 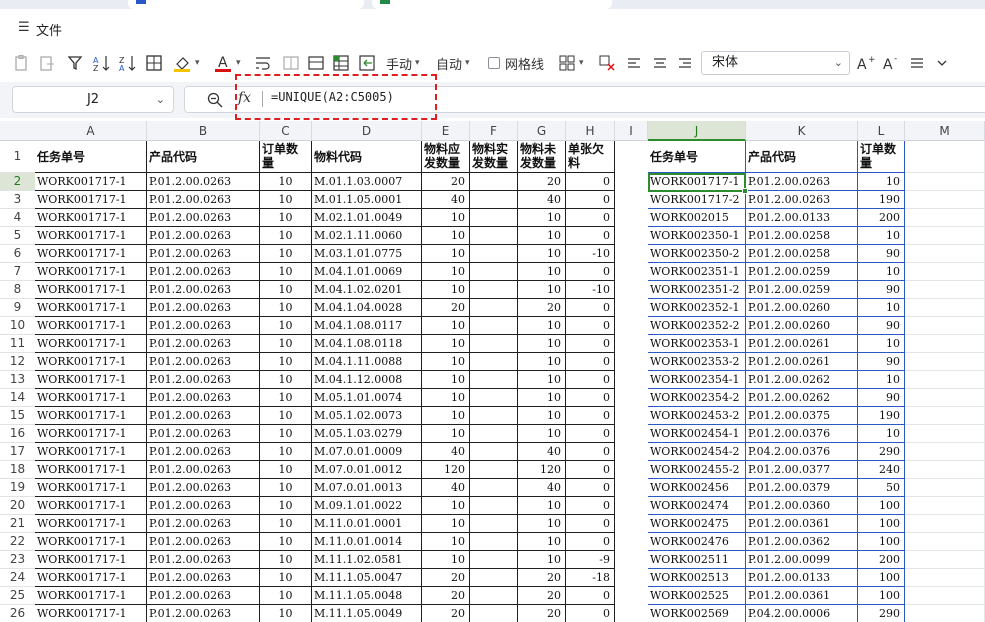 I want to click on cell-B12: P.01.2.00.0263, so click(x=203, y=362).